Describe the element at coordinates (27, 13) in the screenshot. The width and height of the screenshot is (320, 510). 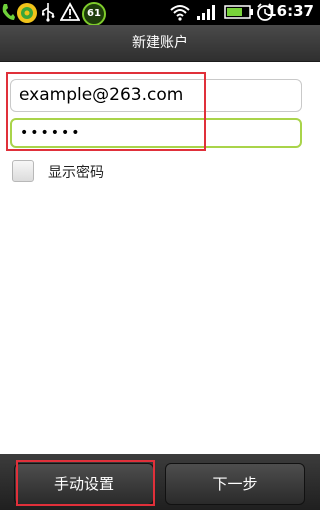
I see `app-icon` at that location.